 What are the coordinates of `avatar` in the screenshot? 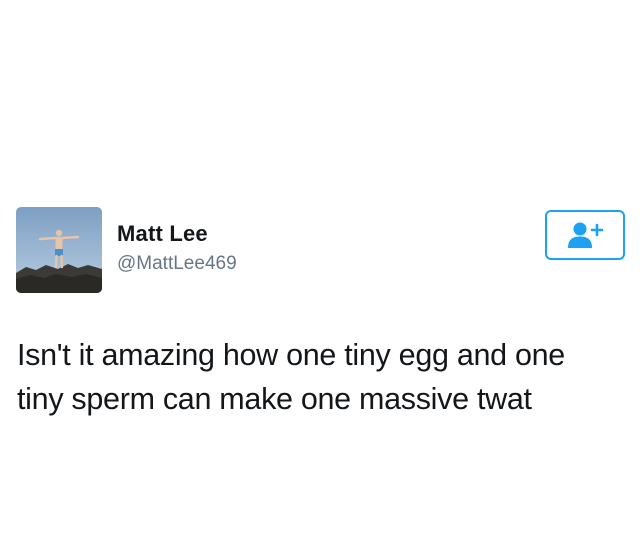 It's located at (59, 250).